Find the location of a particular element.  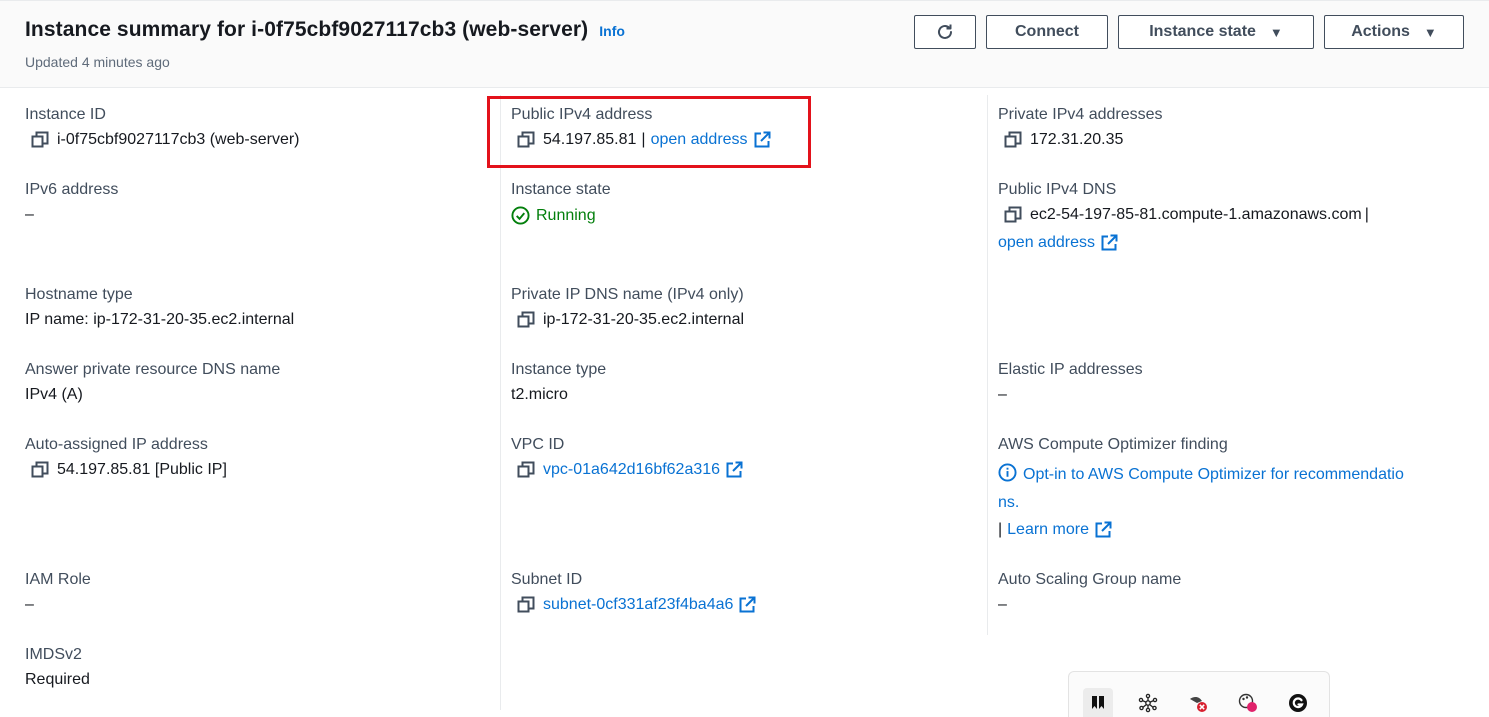

field-value: vpc-01a642d16bf62a316 is located at coordinates (627, 470).